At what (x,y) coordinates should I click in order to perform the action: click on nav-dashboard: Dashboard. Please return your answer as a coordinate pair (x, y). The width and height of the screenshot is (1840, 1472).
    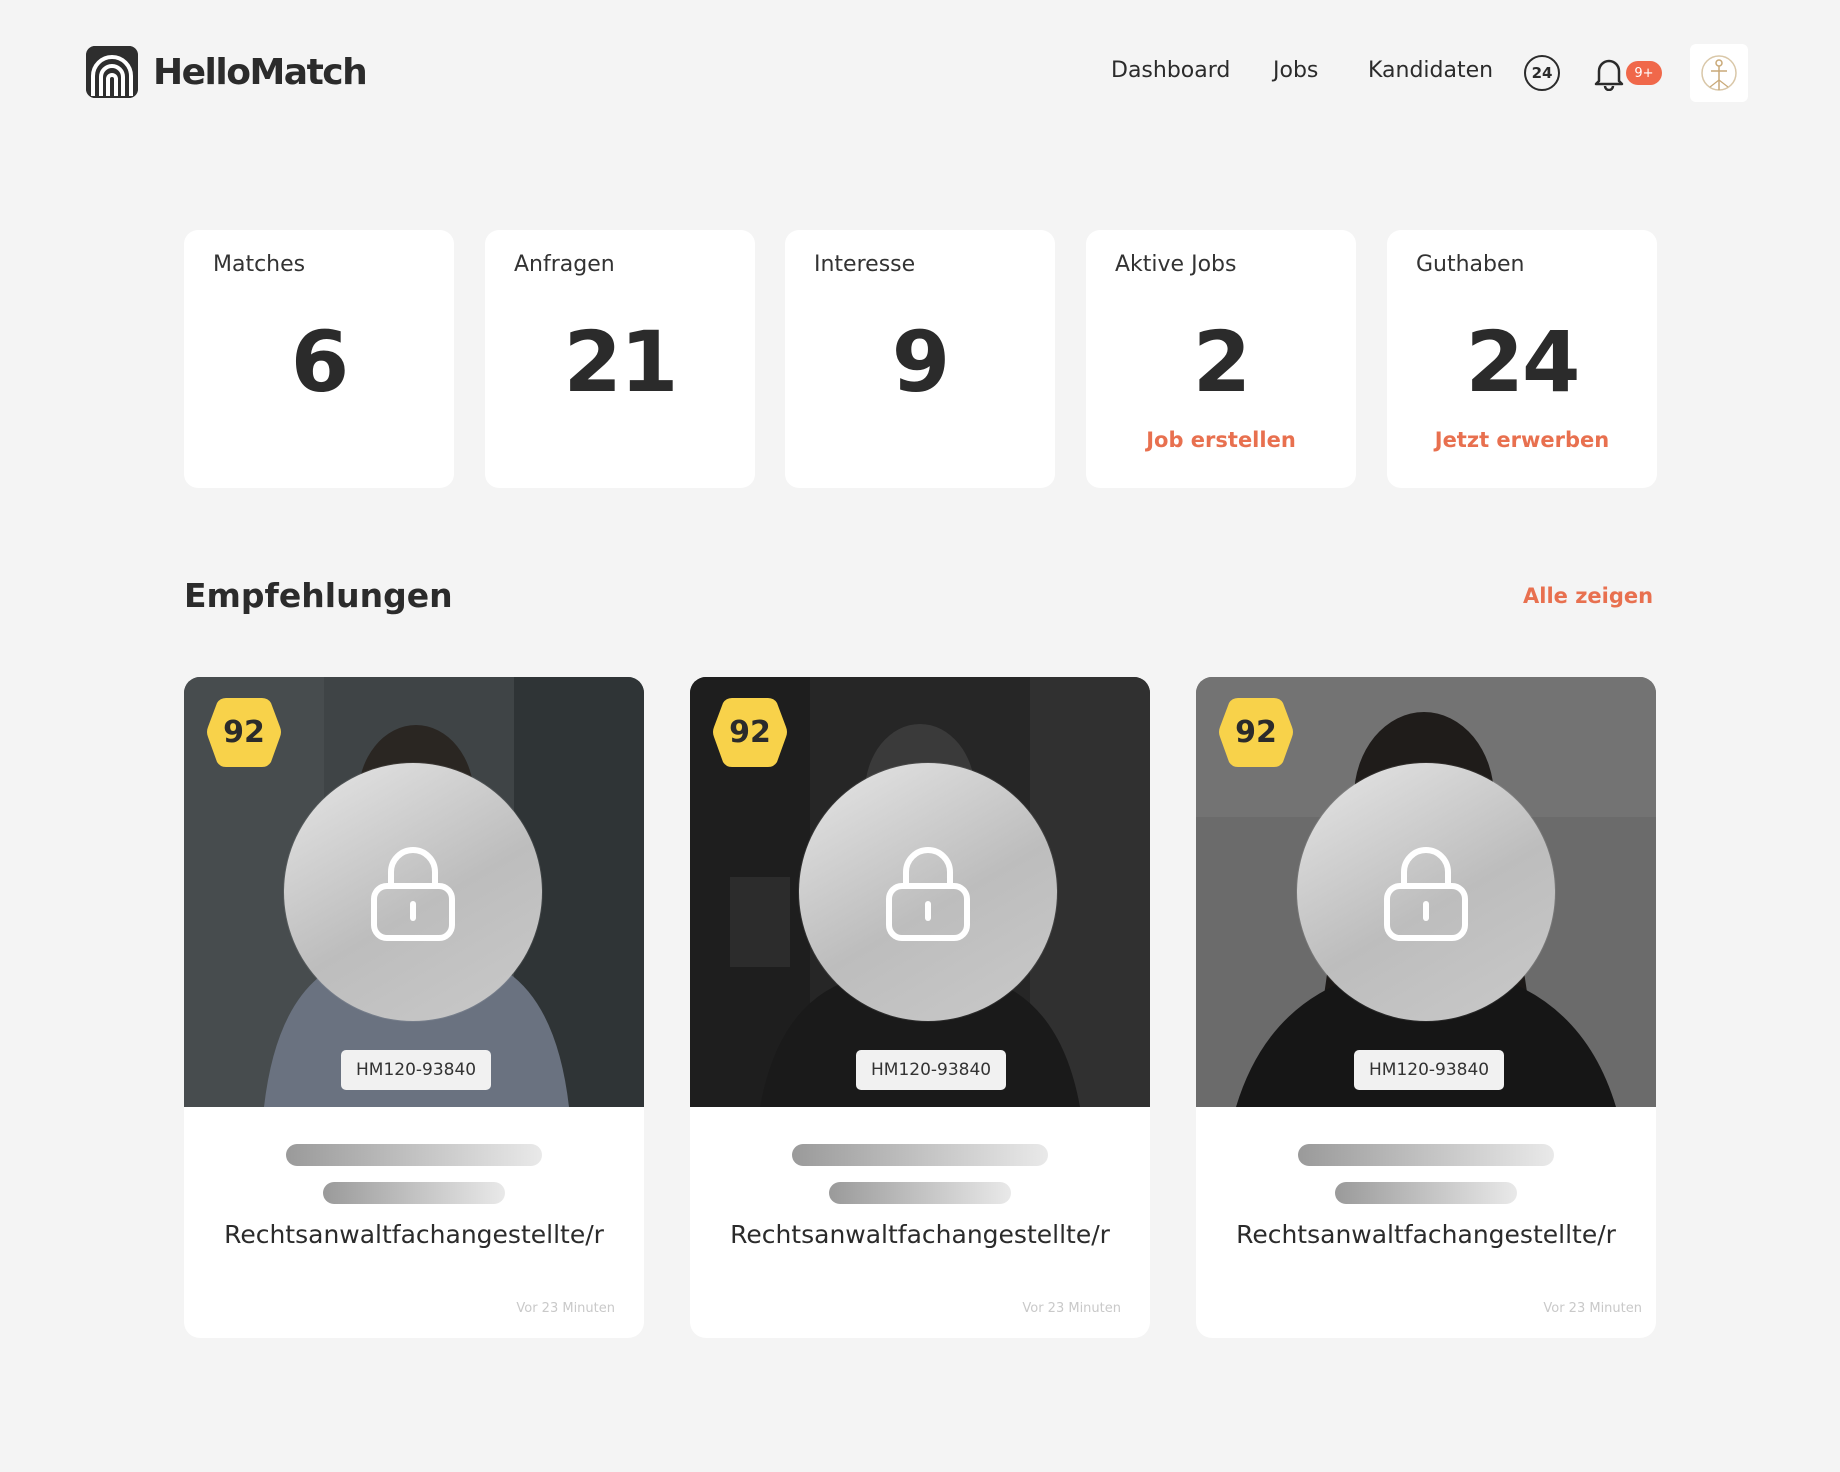
    Looking at the image, I should click on (1170, 70).